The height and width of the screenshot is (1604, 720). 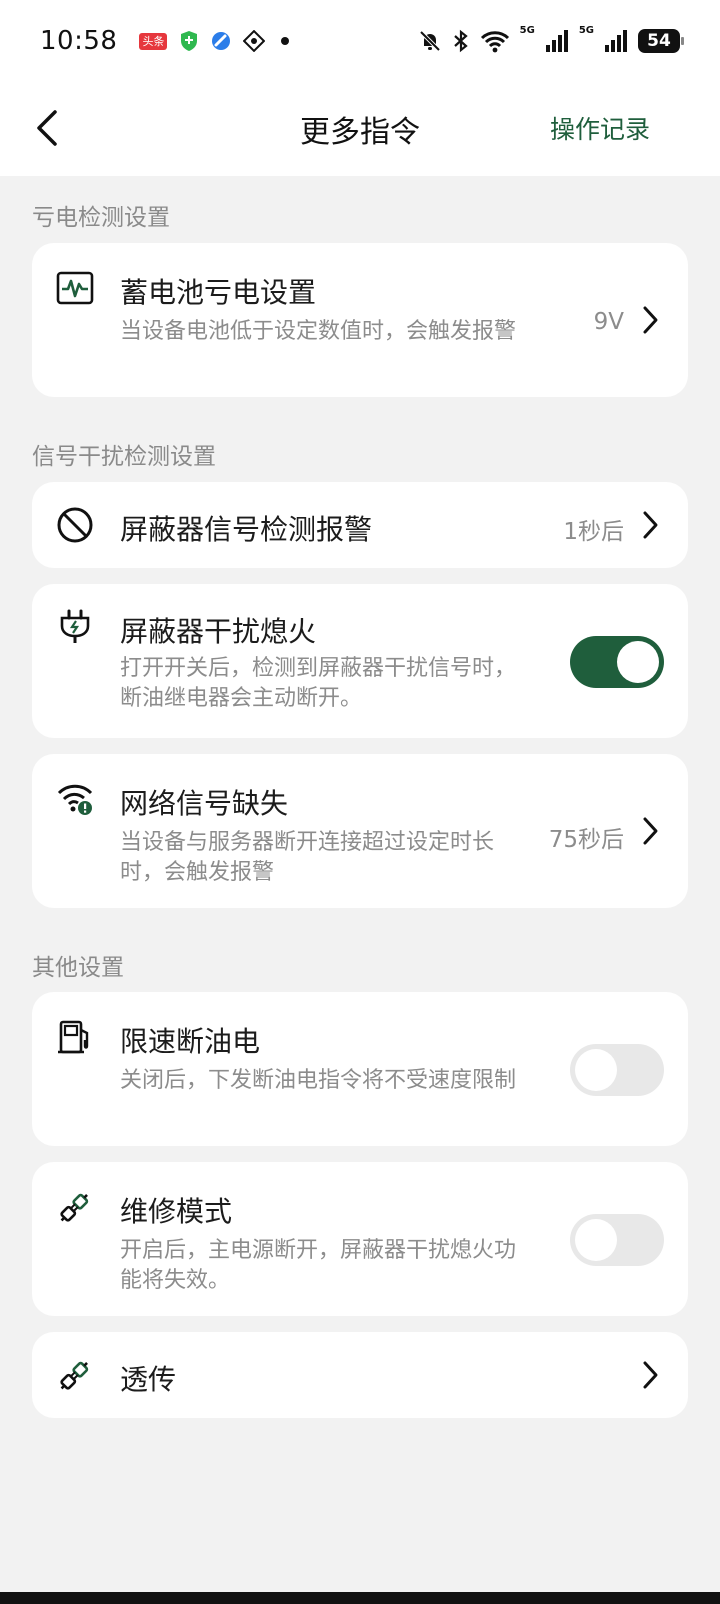 What do you see at coordinates (47, 128) in the screenshot?
I see `chevron-left-icon` at bounding box center [47, 128].